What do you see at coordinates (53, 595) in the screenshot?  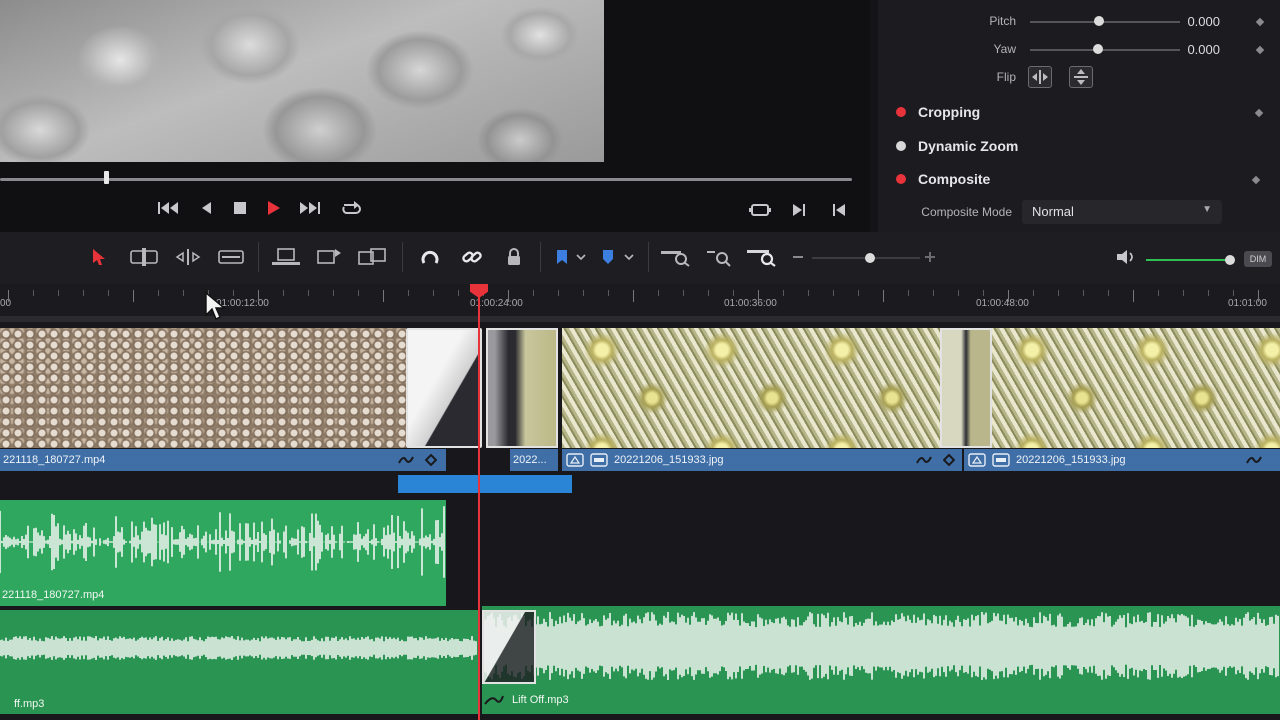 I see `audio-clip-label: 221118_180727.mp4` at bounding box center [53, 595].